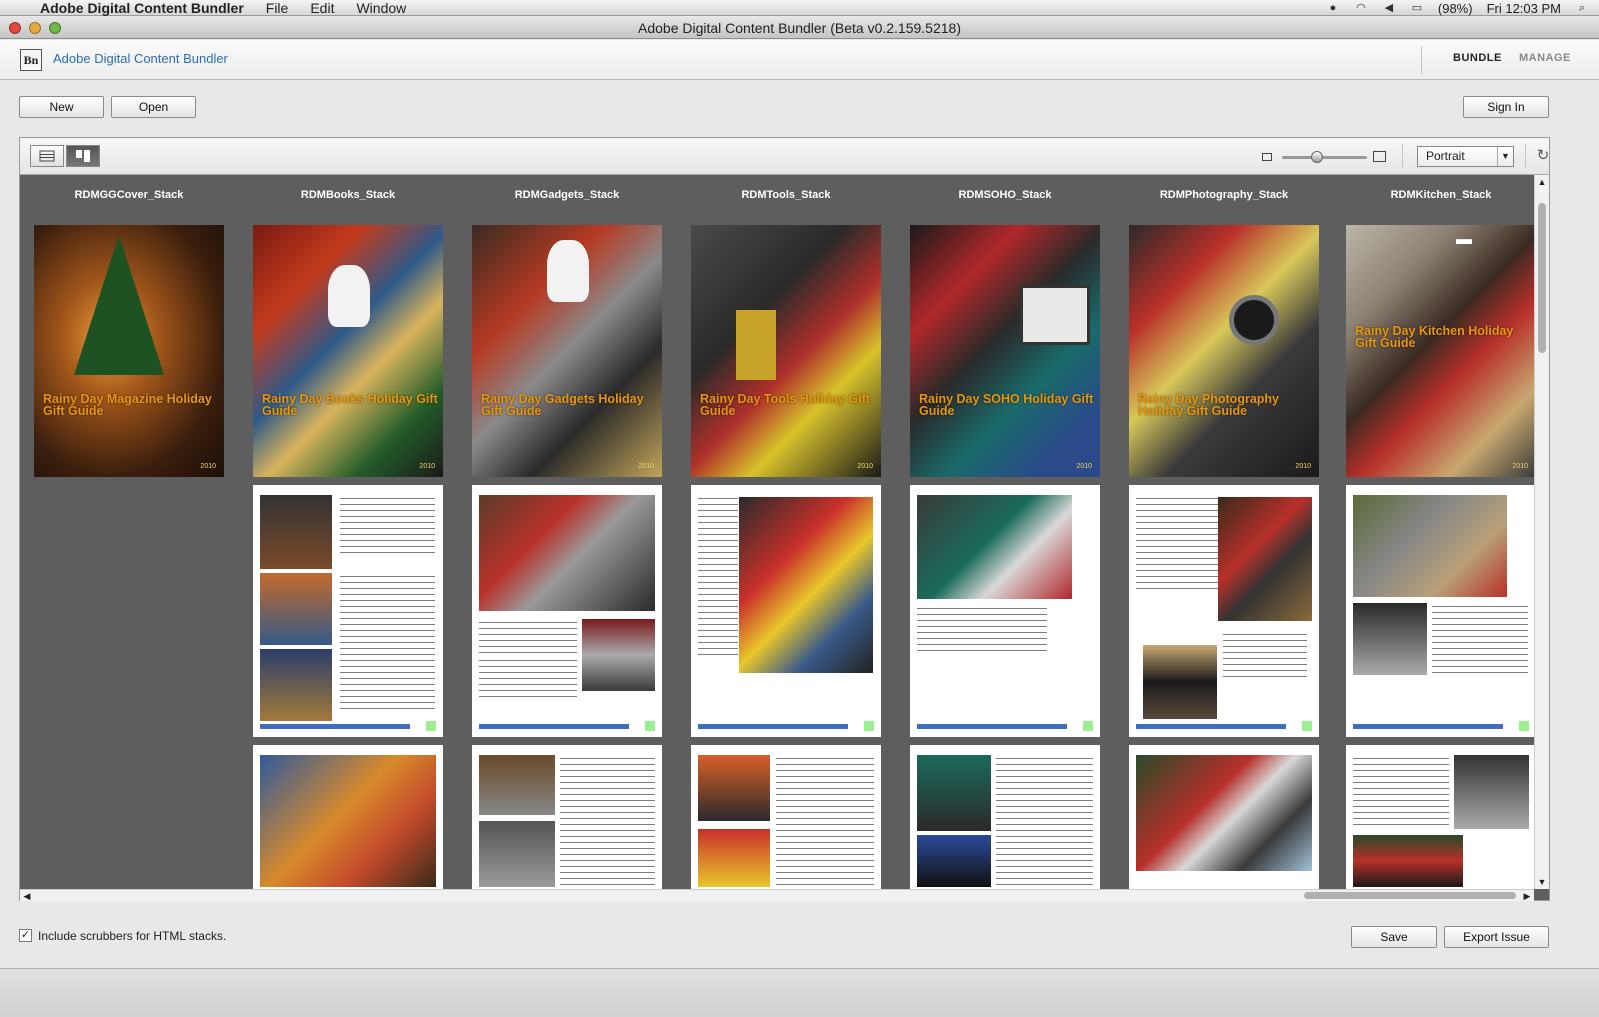  Describe the element at coordinates (381, 8) in the screenshot. I see `menu-window: Window` at that location.